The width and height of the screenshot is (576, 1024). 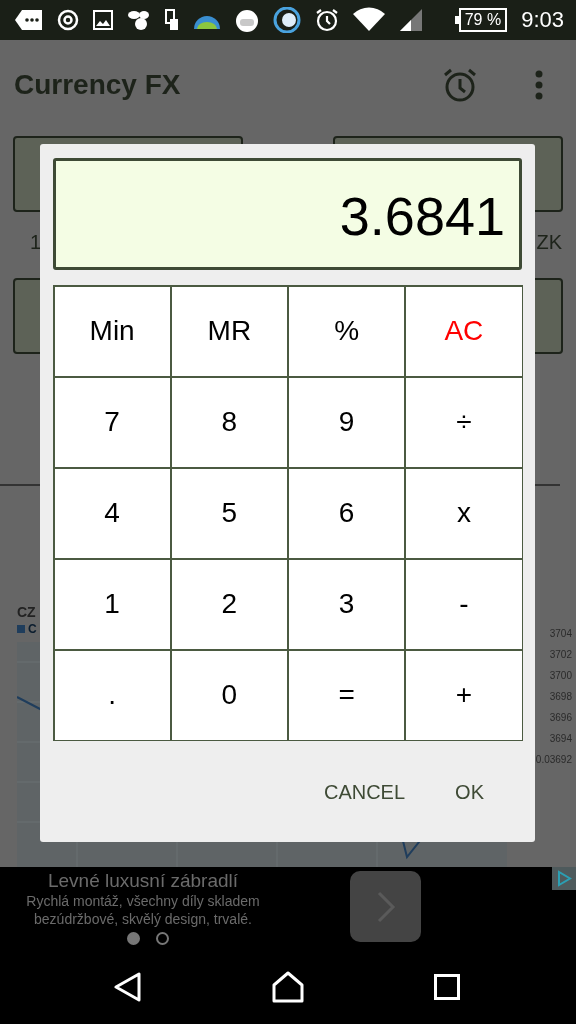 I want to click on clock-time: 9:03, so click(x=542, y=20).